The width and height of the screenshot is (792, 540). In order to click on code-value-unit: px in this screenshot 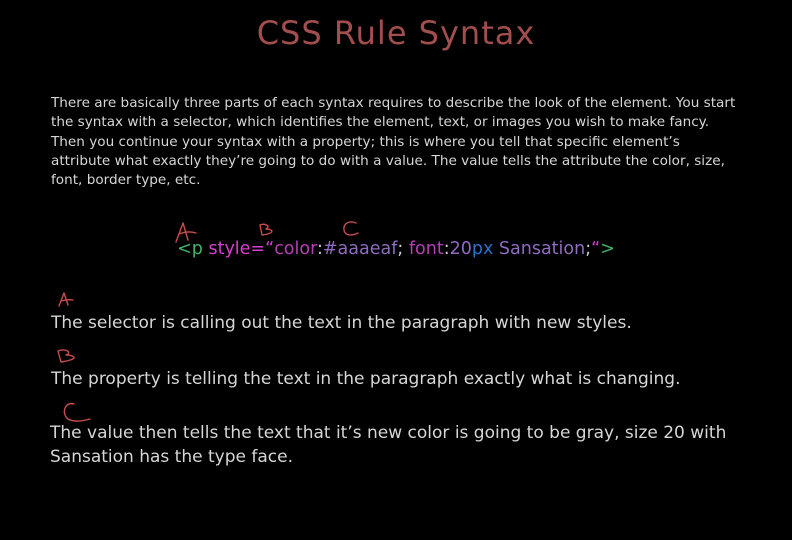, I will do `click(482, 249)`.